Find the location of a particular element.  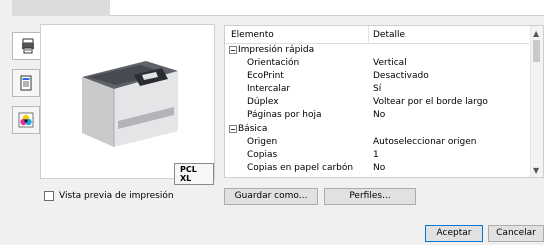

group-row-quick-print: Impresión rápida is located at coordinates (378, 50).